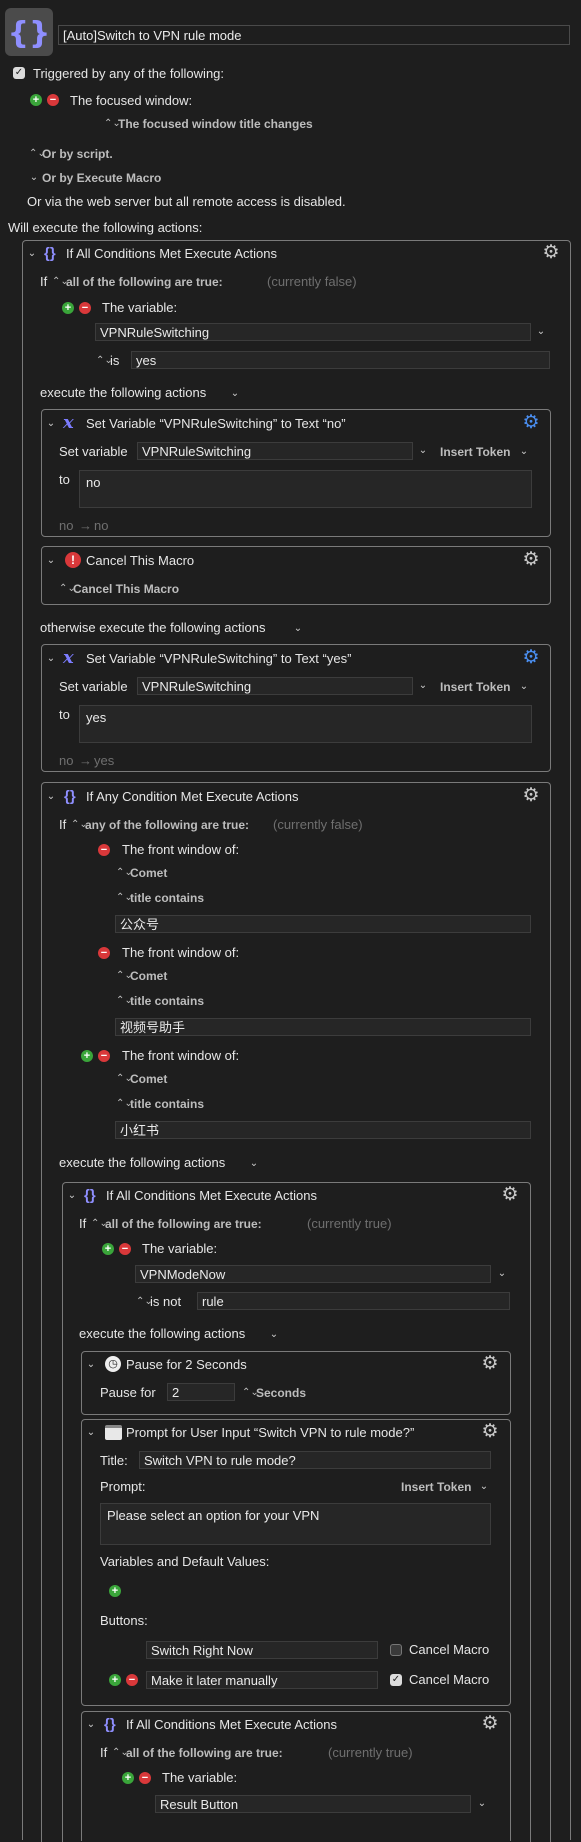  Describe the element at coordinates (126, 589) in the screenshot. I see `cancel-option: Cancel This Macro` at that location.